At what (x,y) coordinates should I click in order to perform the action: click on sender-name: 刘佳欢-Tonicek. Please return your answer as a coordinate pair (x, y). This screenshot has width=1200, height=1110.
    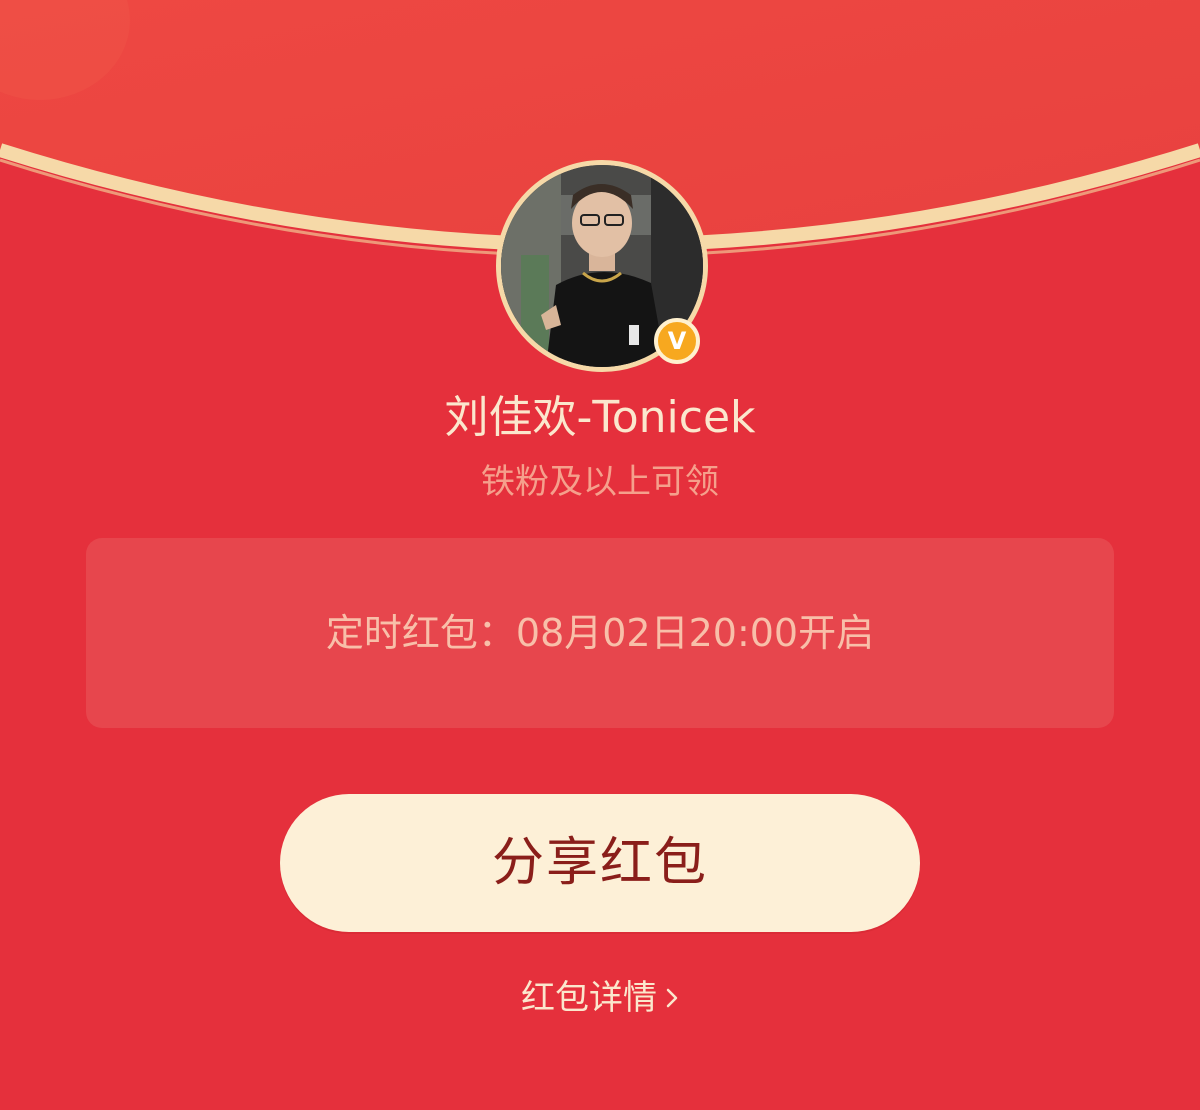
    Looking at the image, I should click on (600, 417).